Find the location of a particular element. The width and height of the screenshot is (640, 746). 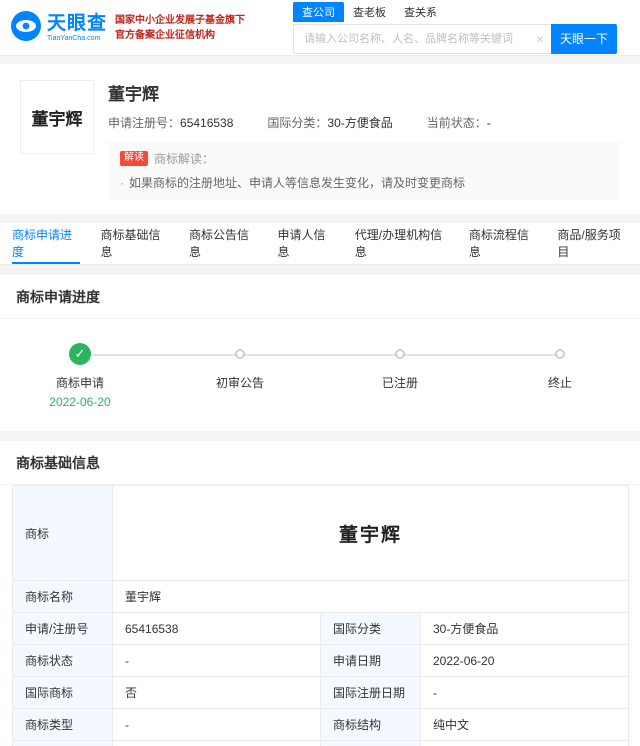

table-row: 商标形式 - 优先权日期? - is located at coordinates (321, 743).